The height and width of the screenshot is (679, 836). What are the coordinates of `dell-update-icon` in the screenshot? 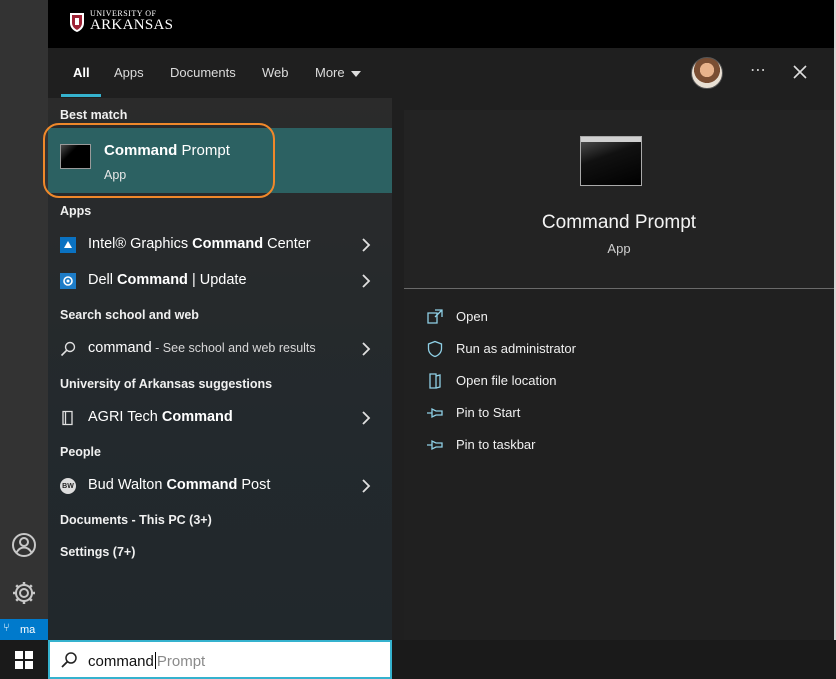 It's located at (68, 281).